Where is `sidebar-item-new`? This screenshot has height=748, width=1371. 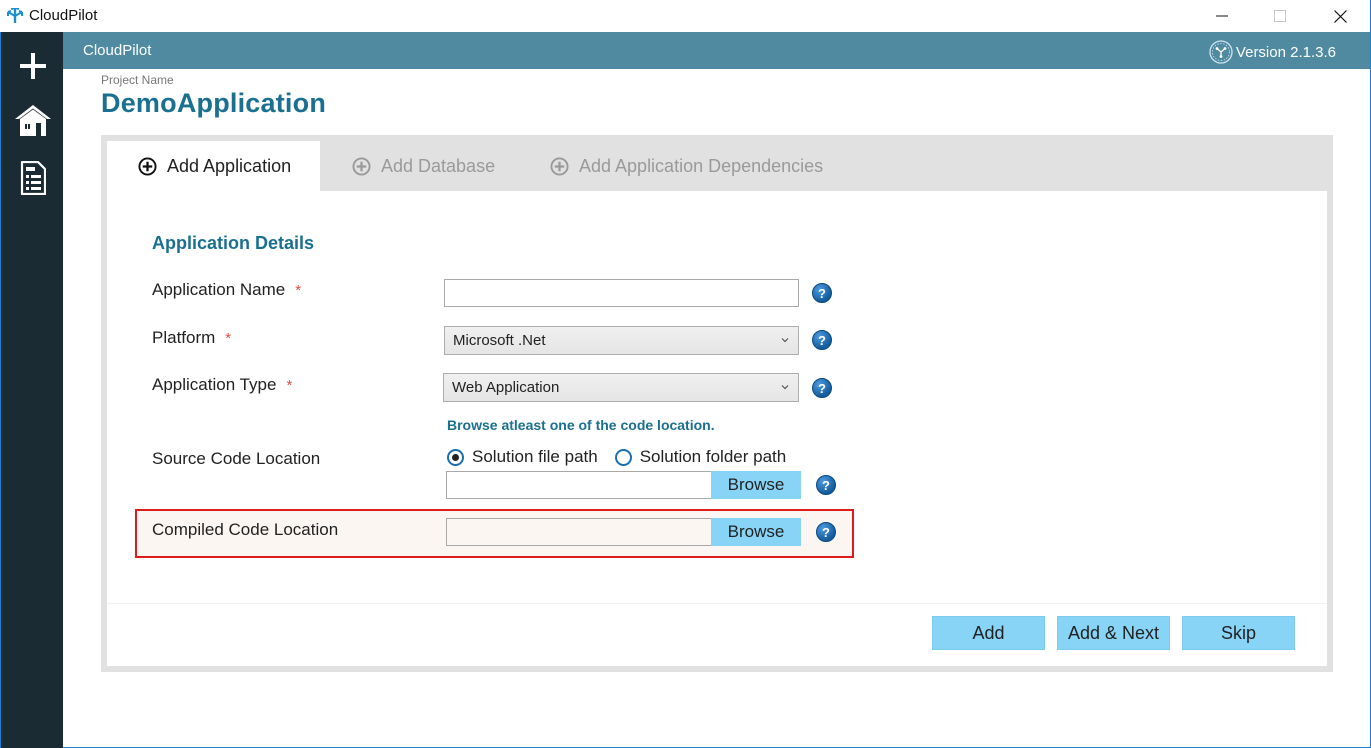 sidebar-item-new is located at coordinates (33, 66).